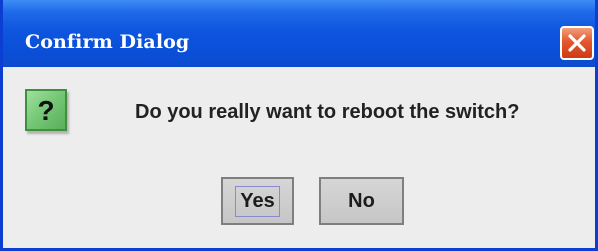 Image resolution: width=598 pixels, height=251 pixels. I want to click on question-icon: ?, so click(46, 110).